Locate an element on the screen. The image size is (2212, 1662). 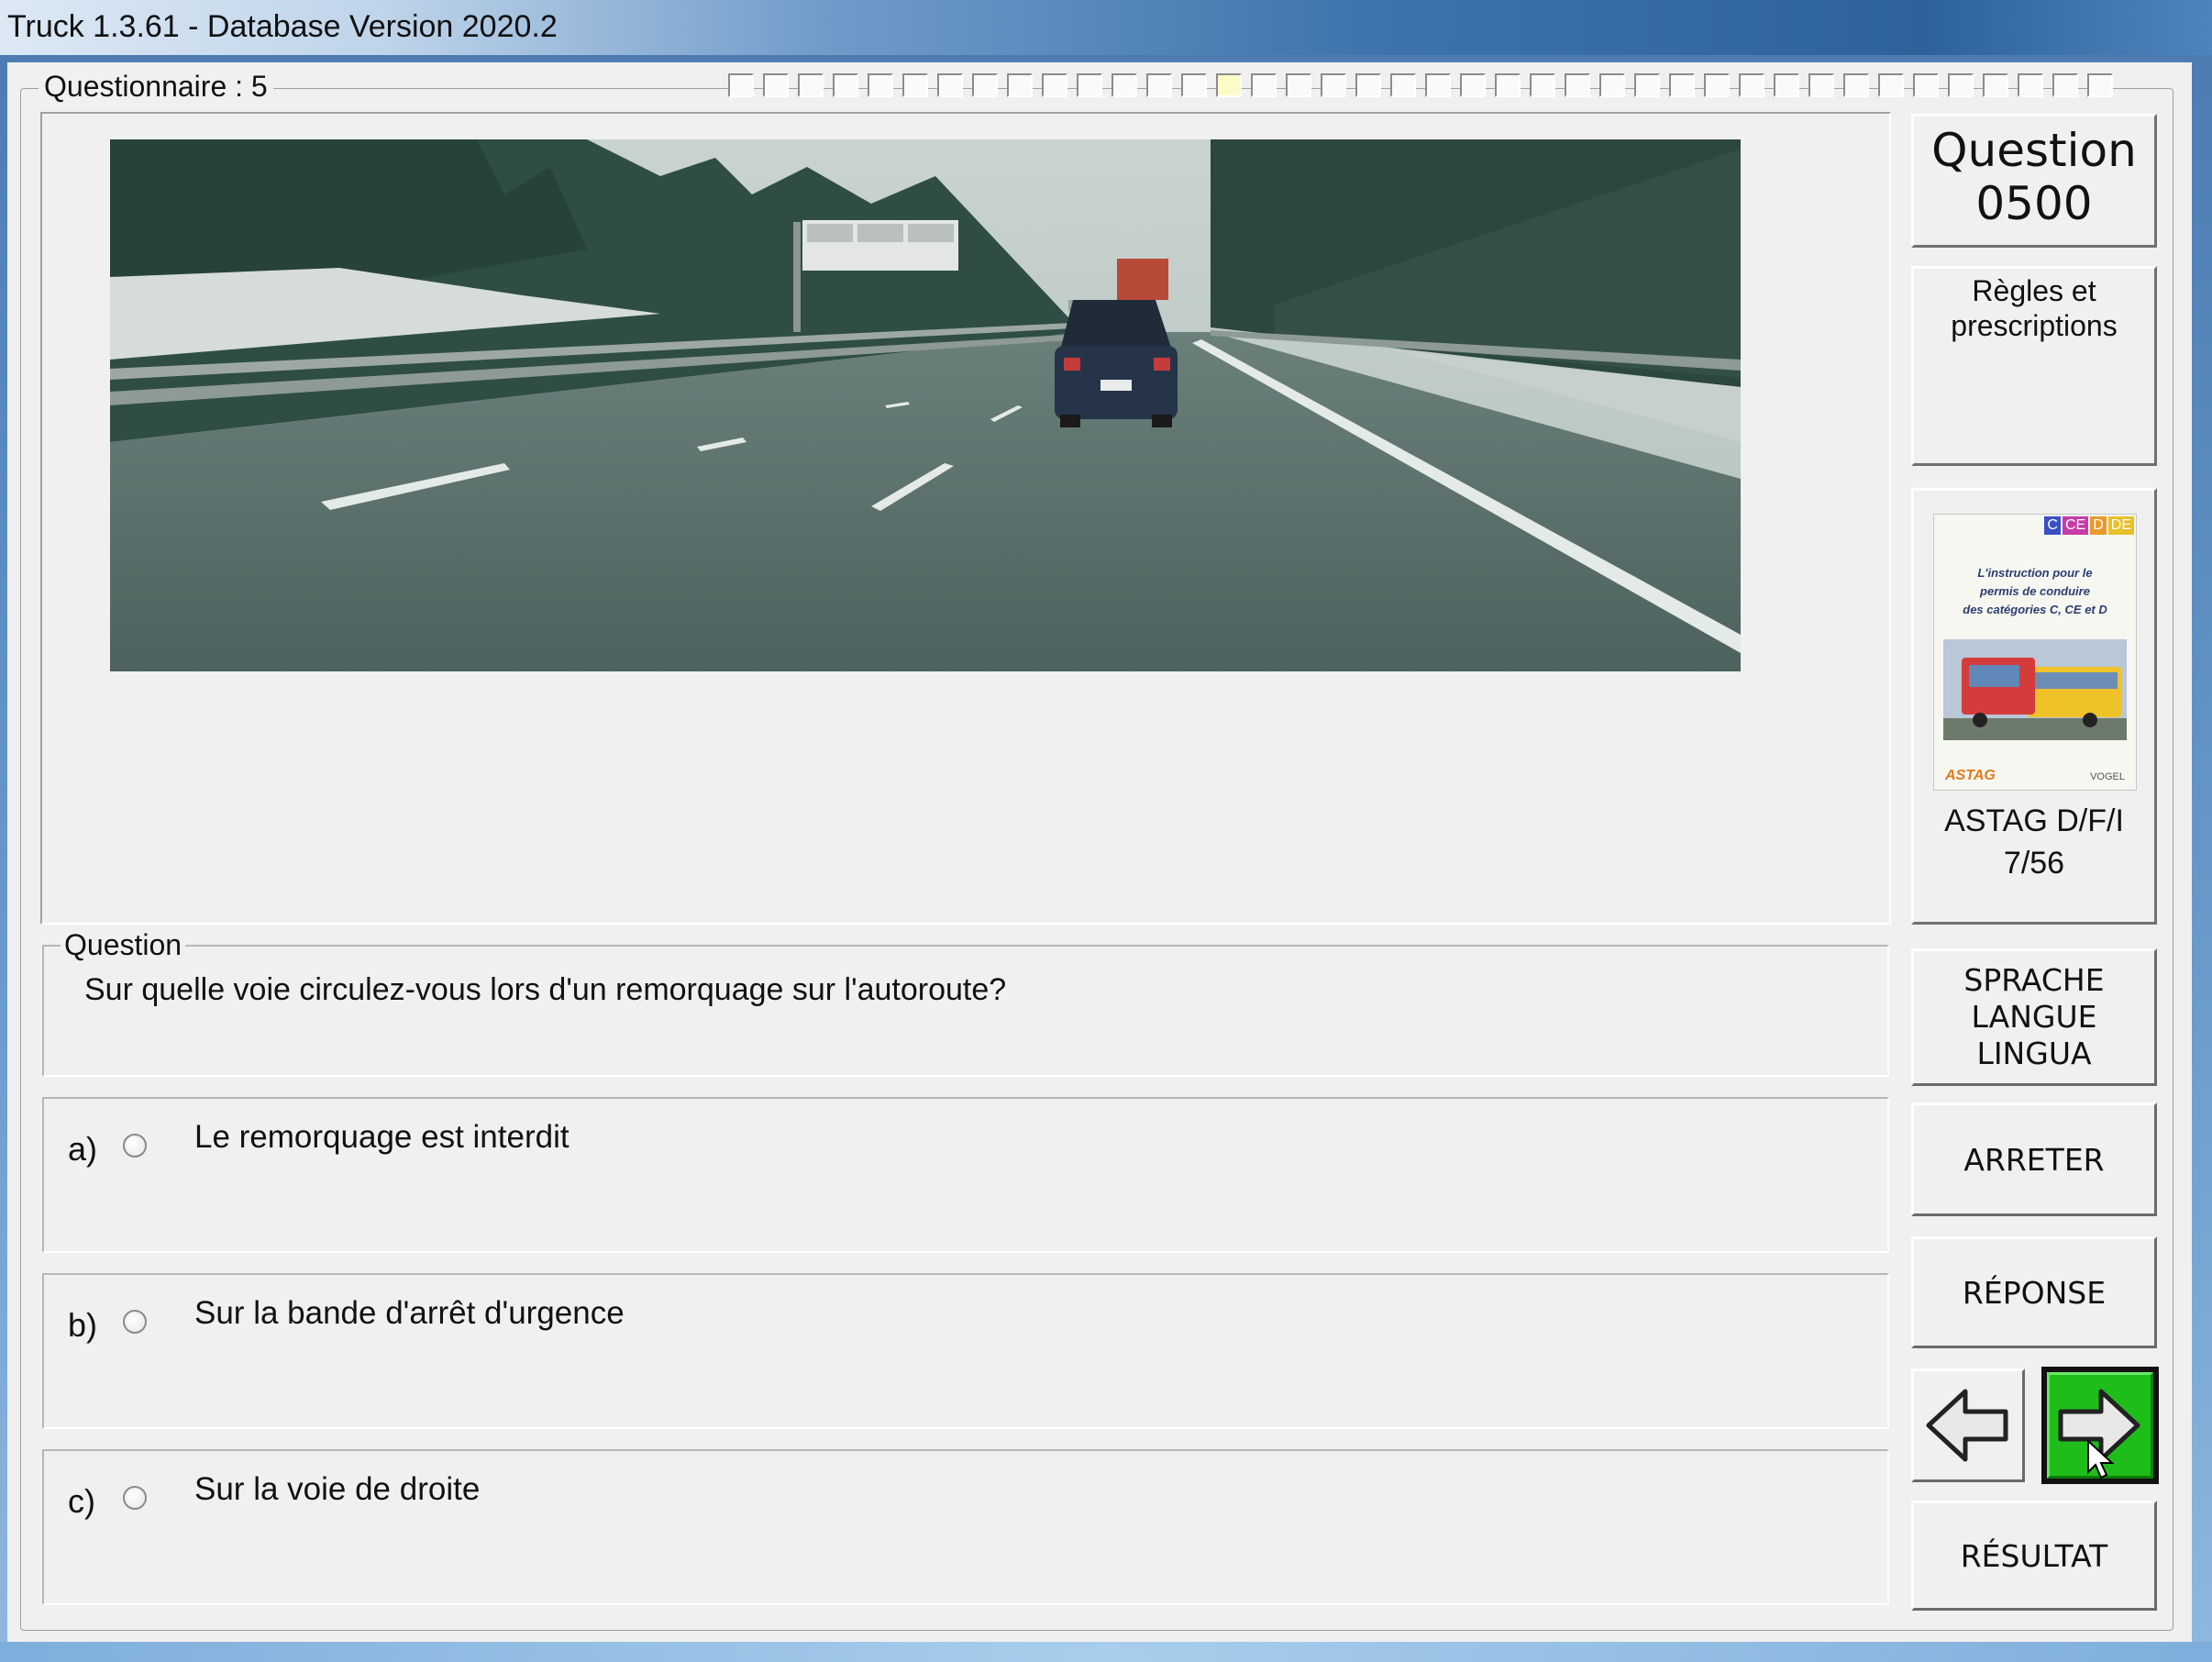
window-title: Truck 1.3.61 - Database Version 2020.2 is located at coordinates (283, 26).